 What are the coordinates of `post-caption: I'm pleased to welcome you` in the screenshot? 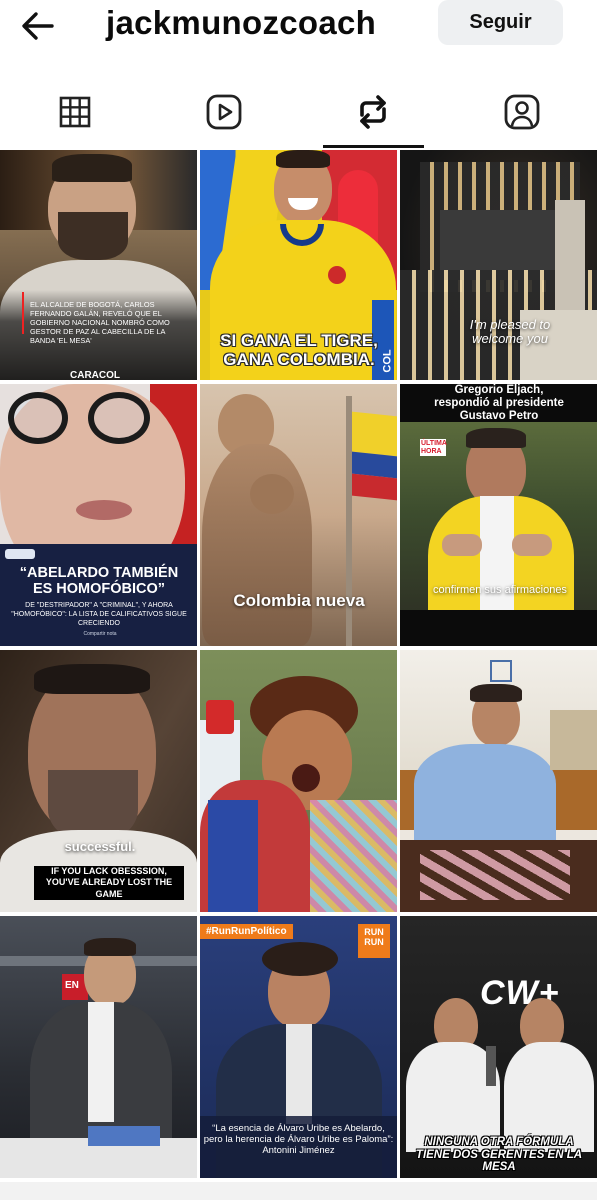 It's located at (510, 332).